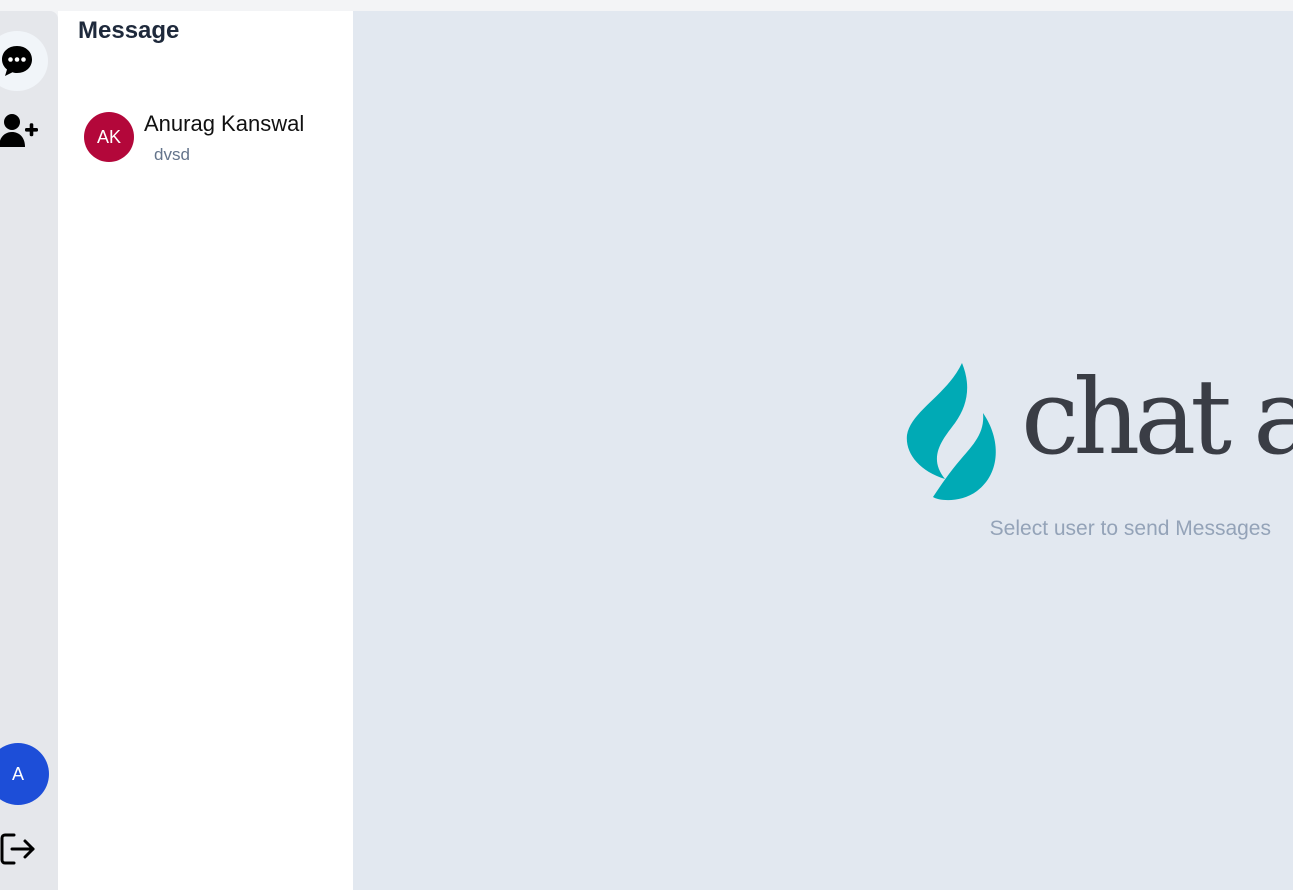 The height and width of the screenshot is (890, 1293). I want to click on contact-avatar: AK, so click(109, 137).